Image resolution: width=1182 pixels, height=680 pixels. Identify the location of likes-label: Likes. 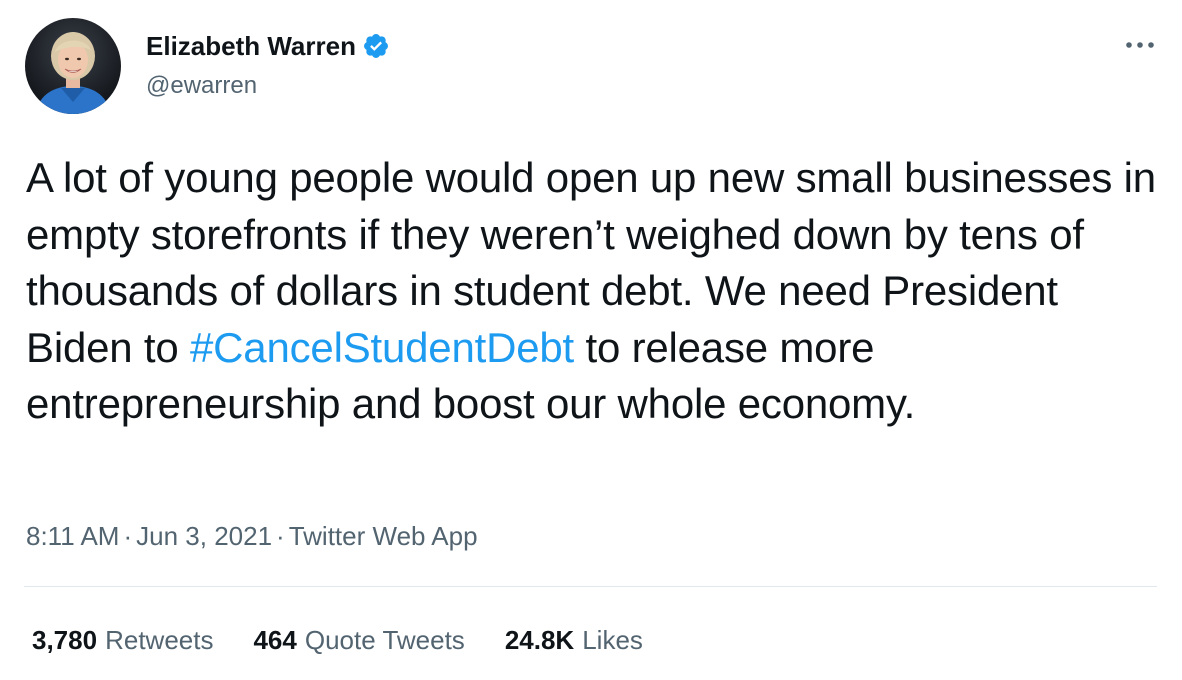
(612, 640).